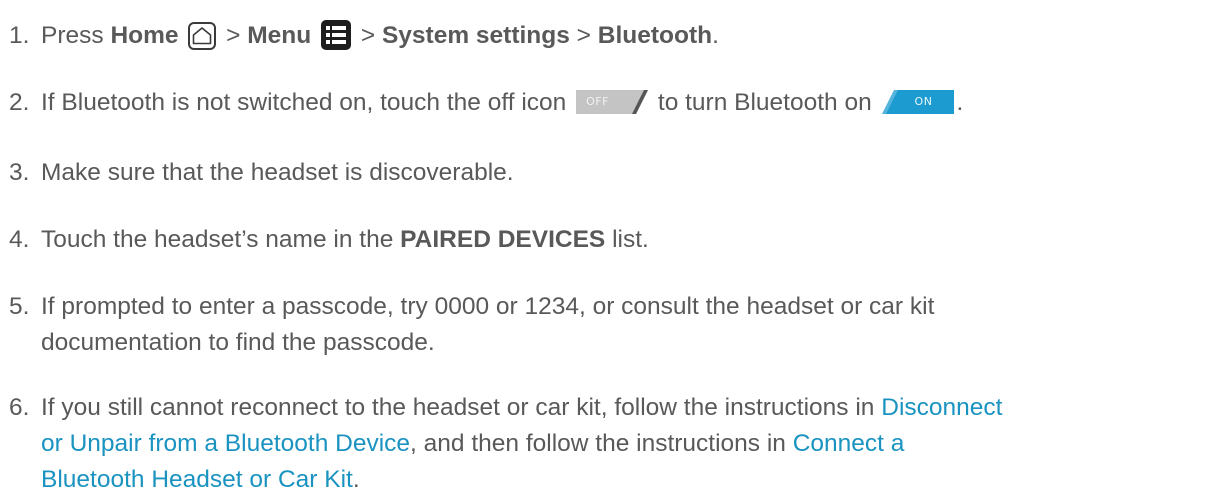  What do you see at coordinates (923, 101) in the screenshot?
I see `toggle-on-label: ON` at bounding box center [923, 101].